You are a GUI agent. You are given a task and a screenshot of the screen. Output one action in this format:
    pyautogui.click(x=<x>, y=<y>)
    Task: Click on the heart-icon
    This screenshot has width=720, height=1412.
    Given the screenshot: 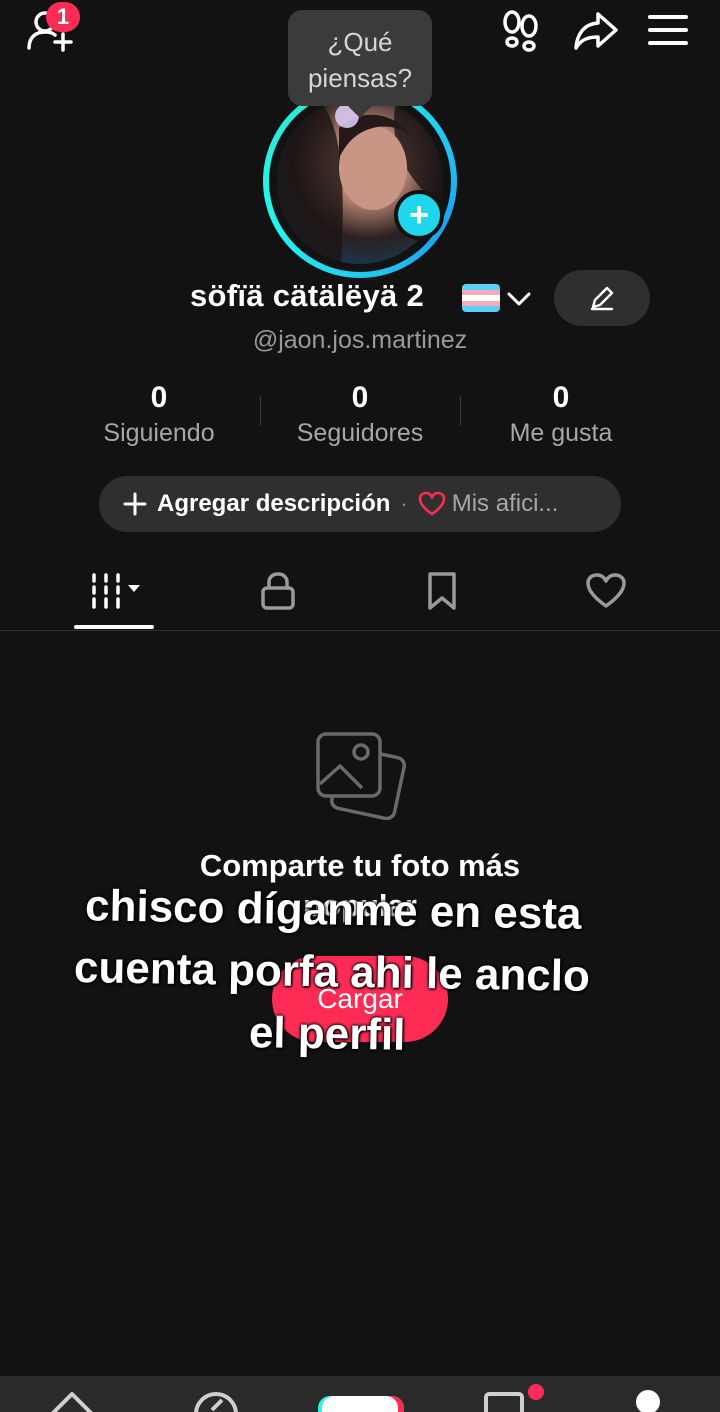 What is the action you would take?
    pyautogui.click(x=432, y=503)
    